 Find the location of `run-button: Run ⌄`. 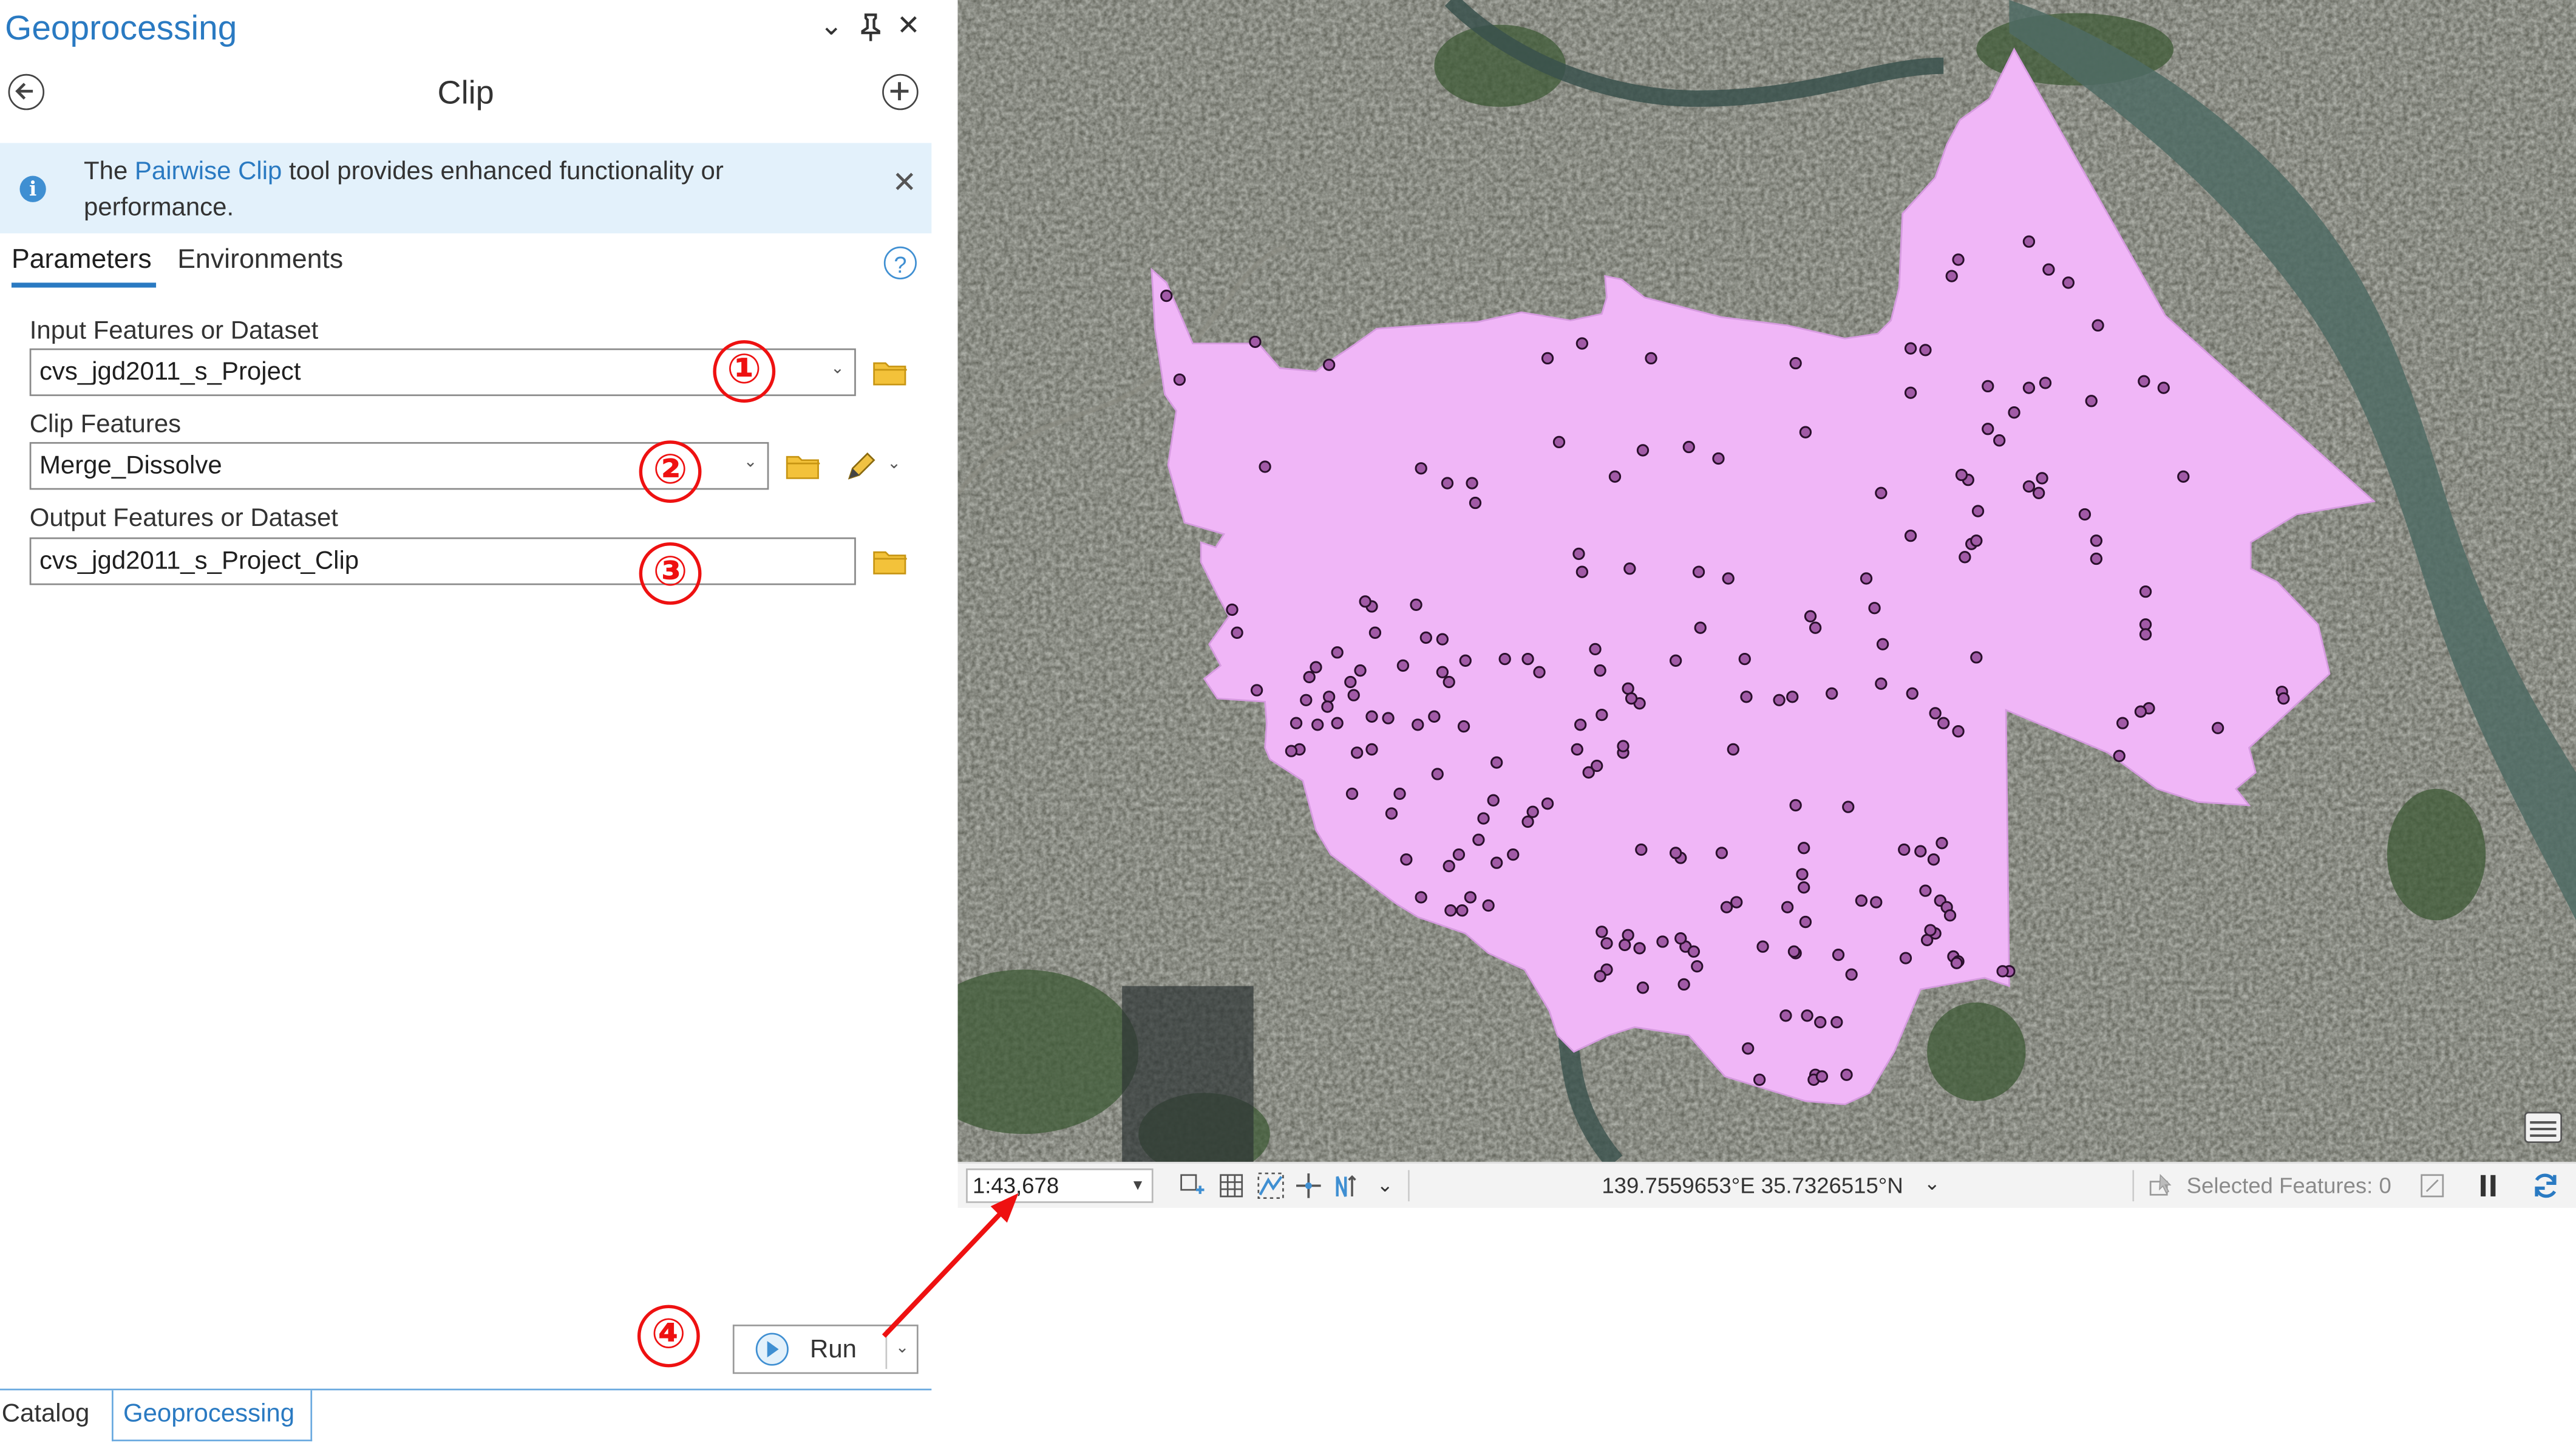

run-button: Run ⌄ is located at coordinates (825, 1350).